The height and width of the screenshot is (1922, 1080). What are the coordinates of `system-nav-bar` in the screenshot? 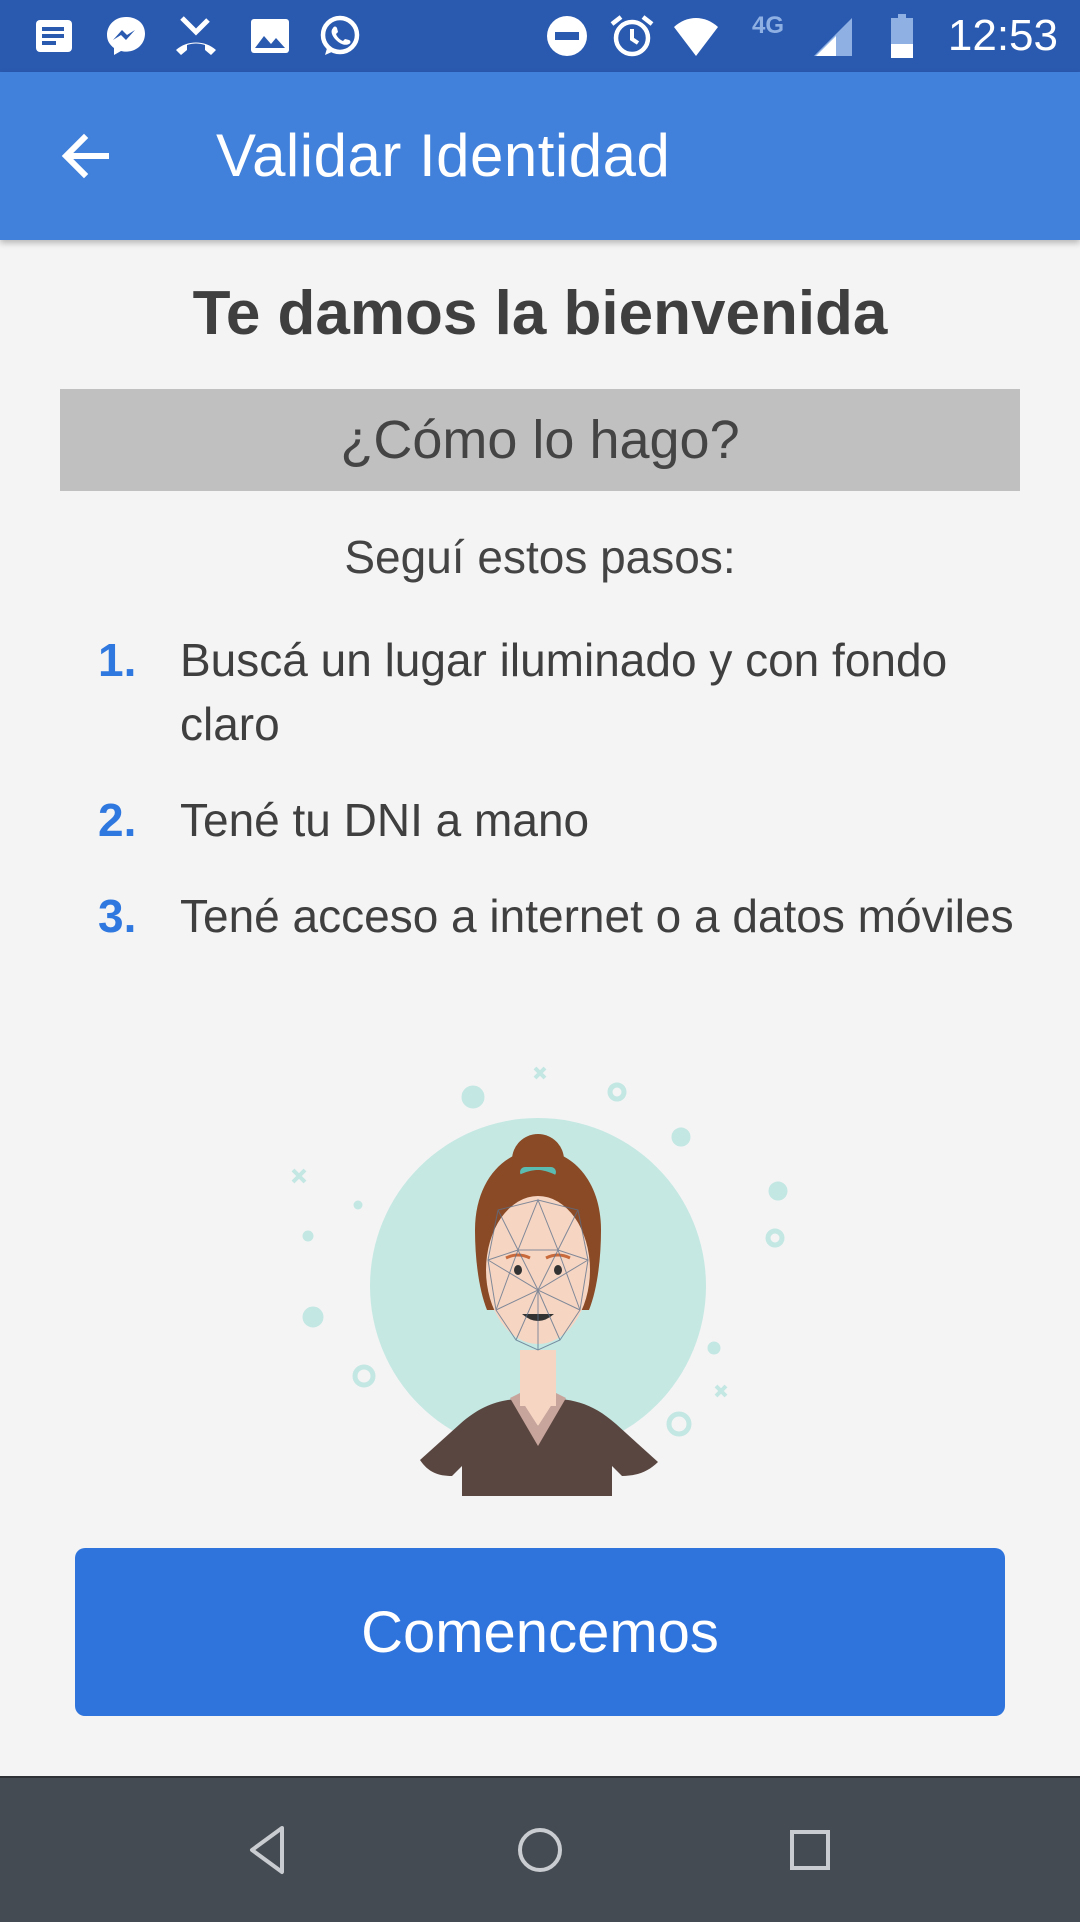 It's located at (540, 1849).